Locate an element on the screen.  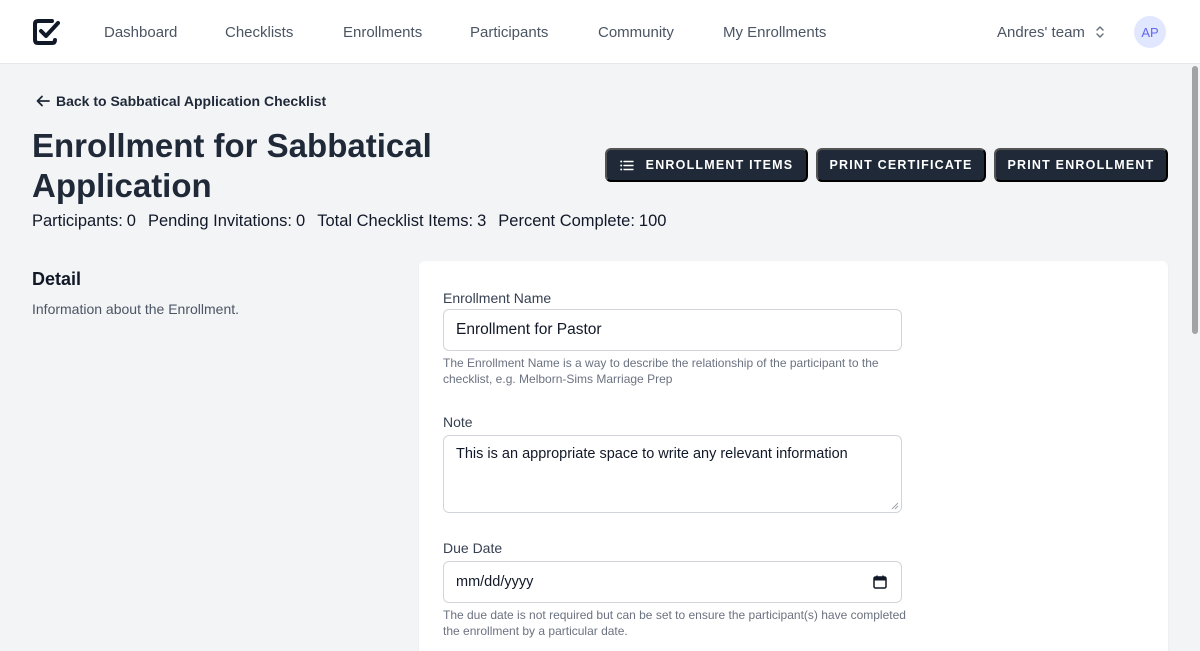
stat-label: Participants: is located at coordinates (77, 221).